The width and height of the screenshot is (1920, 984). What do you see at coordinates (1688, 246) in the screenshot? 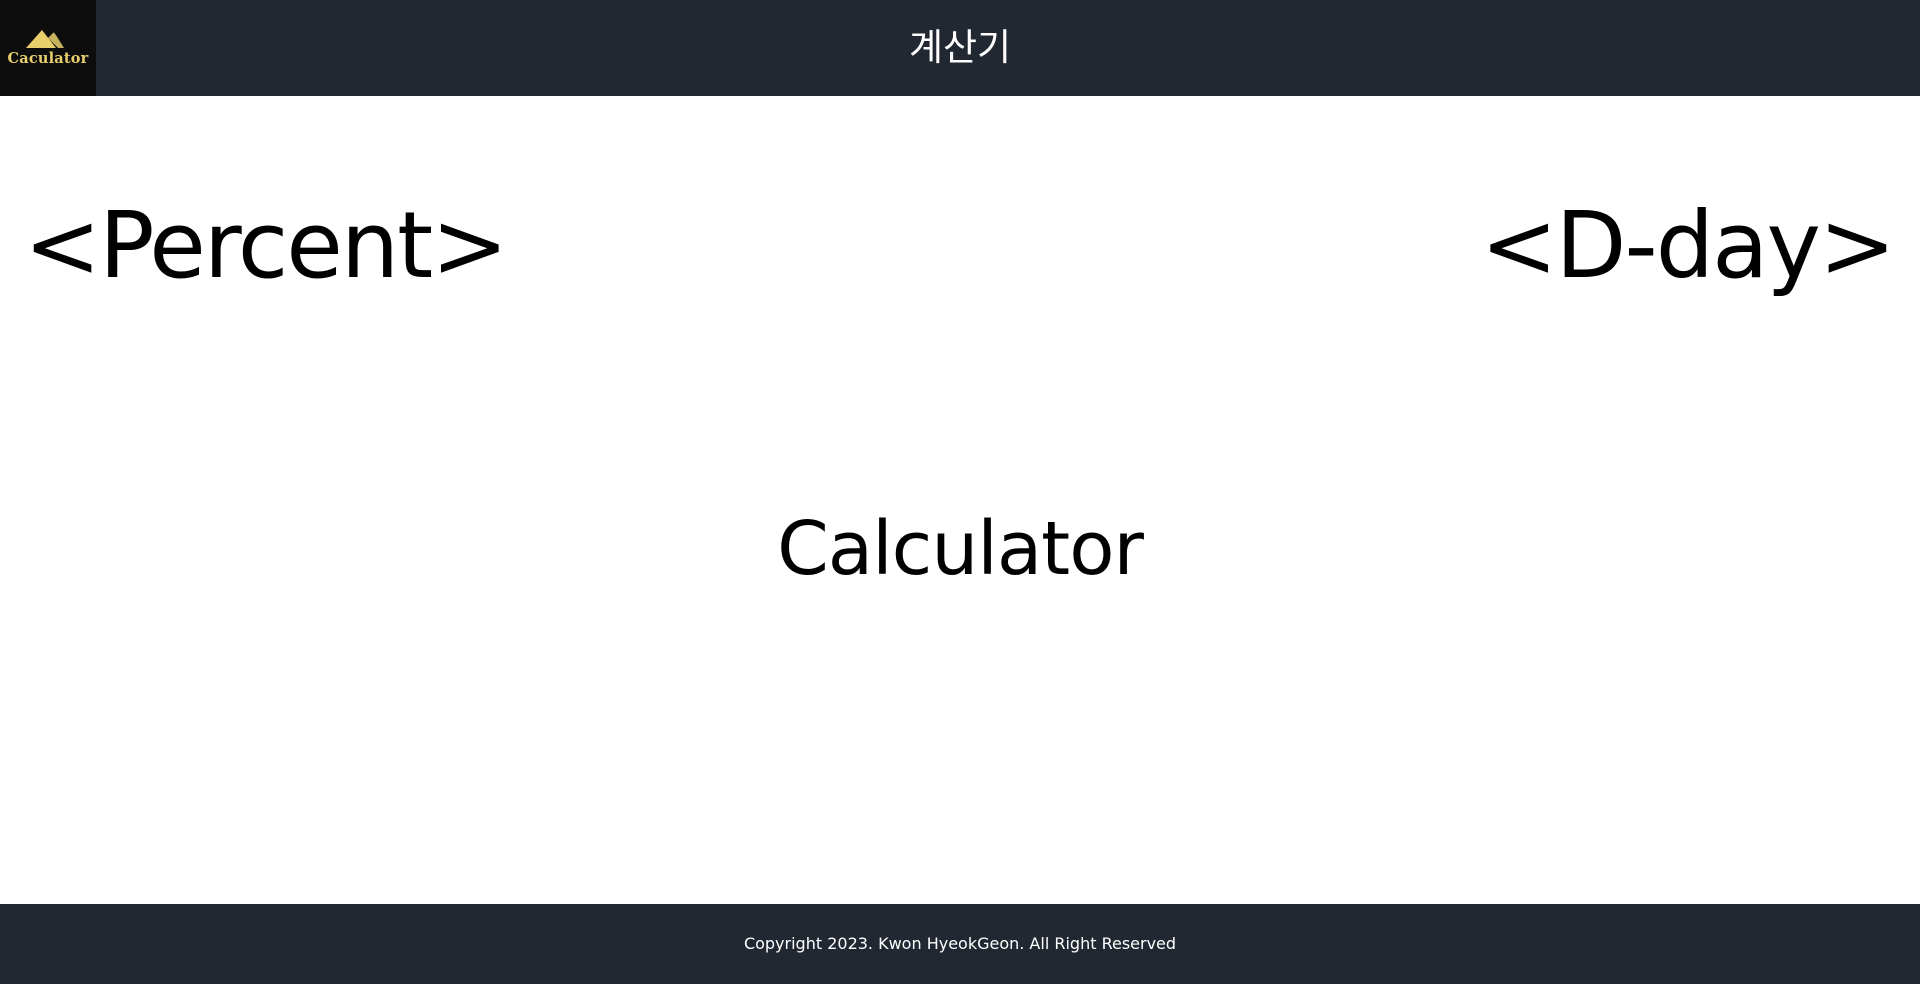
I see `dday-link: <D-day>` at bounding box center [1688, 246].